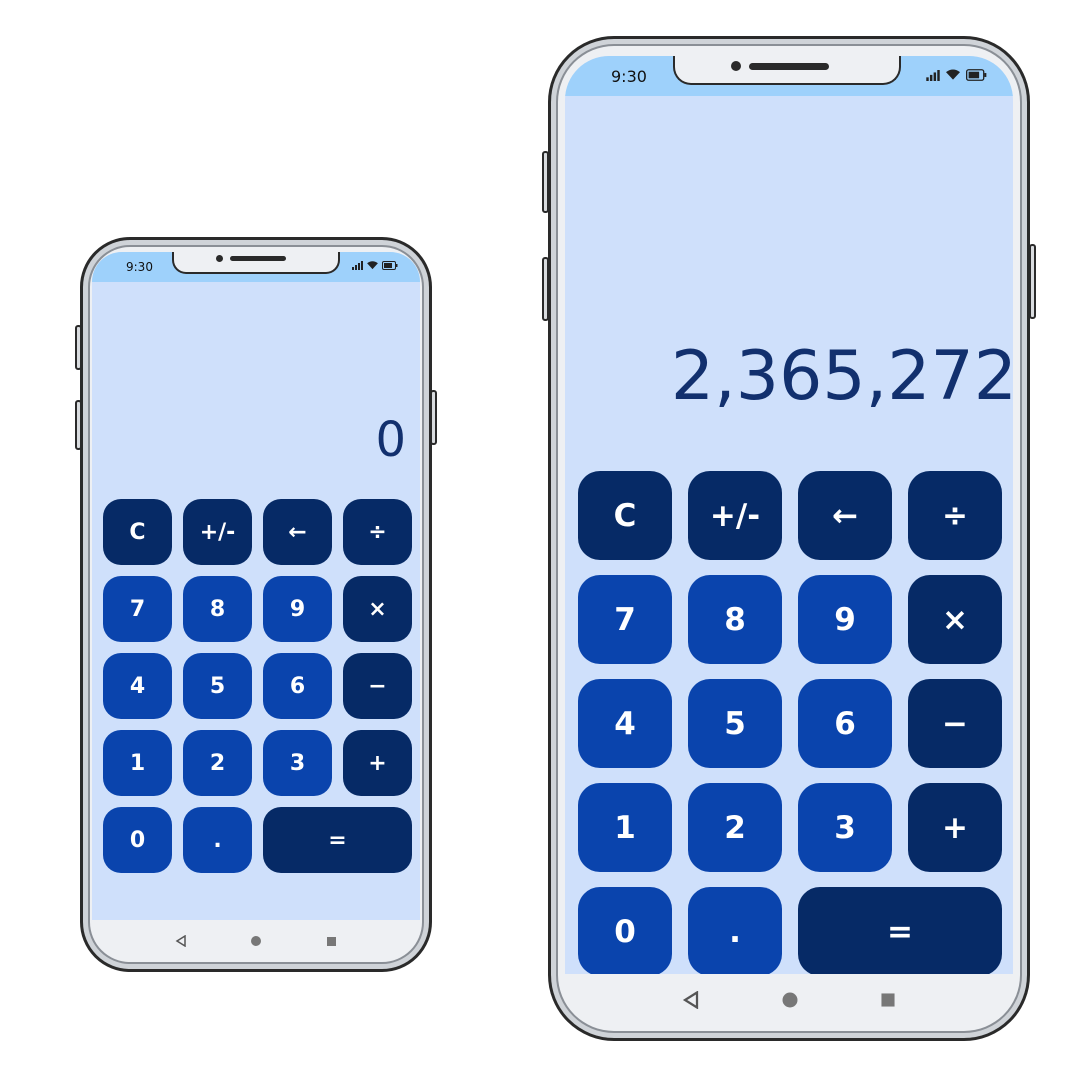 The image size is (1080, 1080). Describe the element at coordinates (257, 686) in the screenshot. I see `keypad: C +/- ← ÷ 7 8 9 × 4 5 6− 1 2 3 +0. =` at that location.